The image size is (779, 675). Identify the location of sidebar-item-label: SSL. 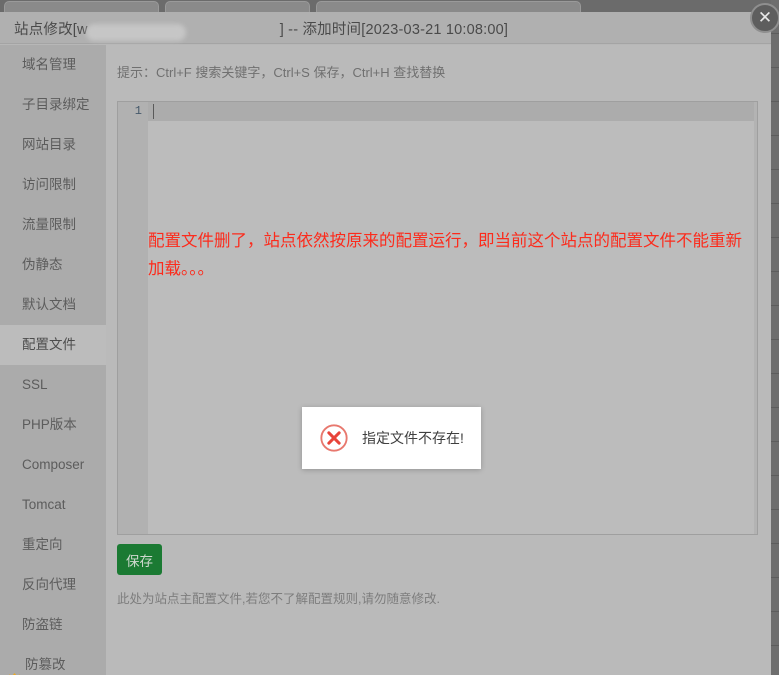
(35, 384).